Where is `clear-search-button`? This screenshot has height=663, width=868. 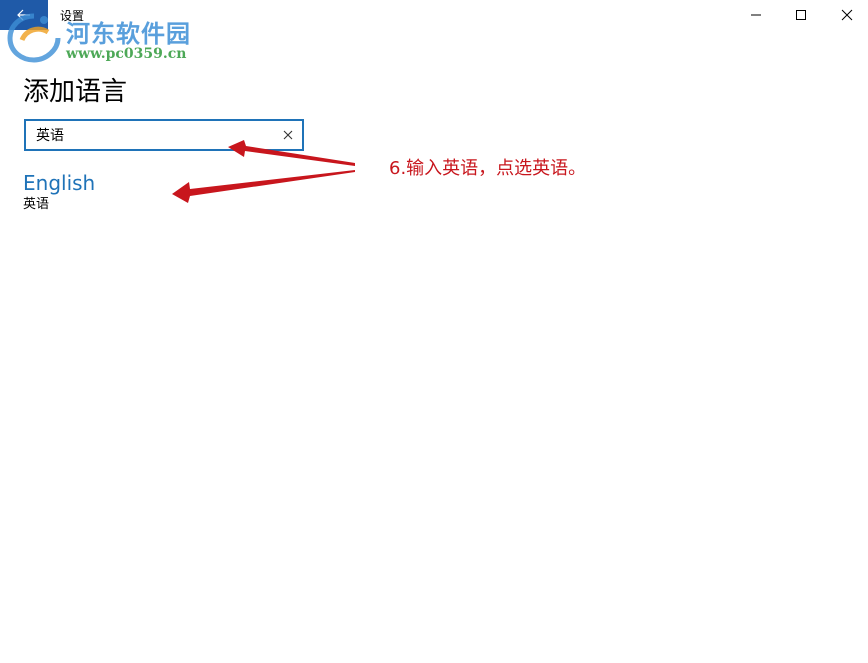
clear-search-button is located at coordinates (288, 135).